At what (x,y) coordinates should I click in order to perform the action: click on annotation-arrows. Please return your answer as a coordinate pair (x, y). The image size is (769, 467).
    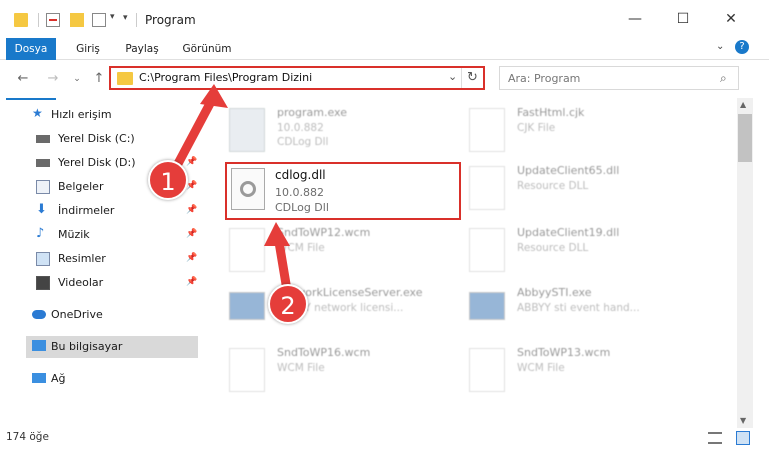
    Looking at the image, I should click on (230, 192).